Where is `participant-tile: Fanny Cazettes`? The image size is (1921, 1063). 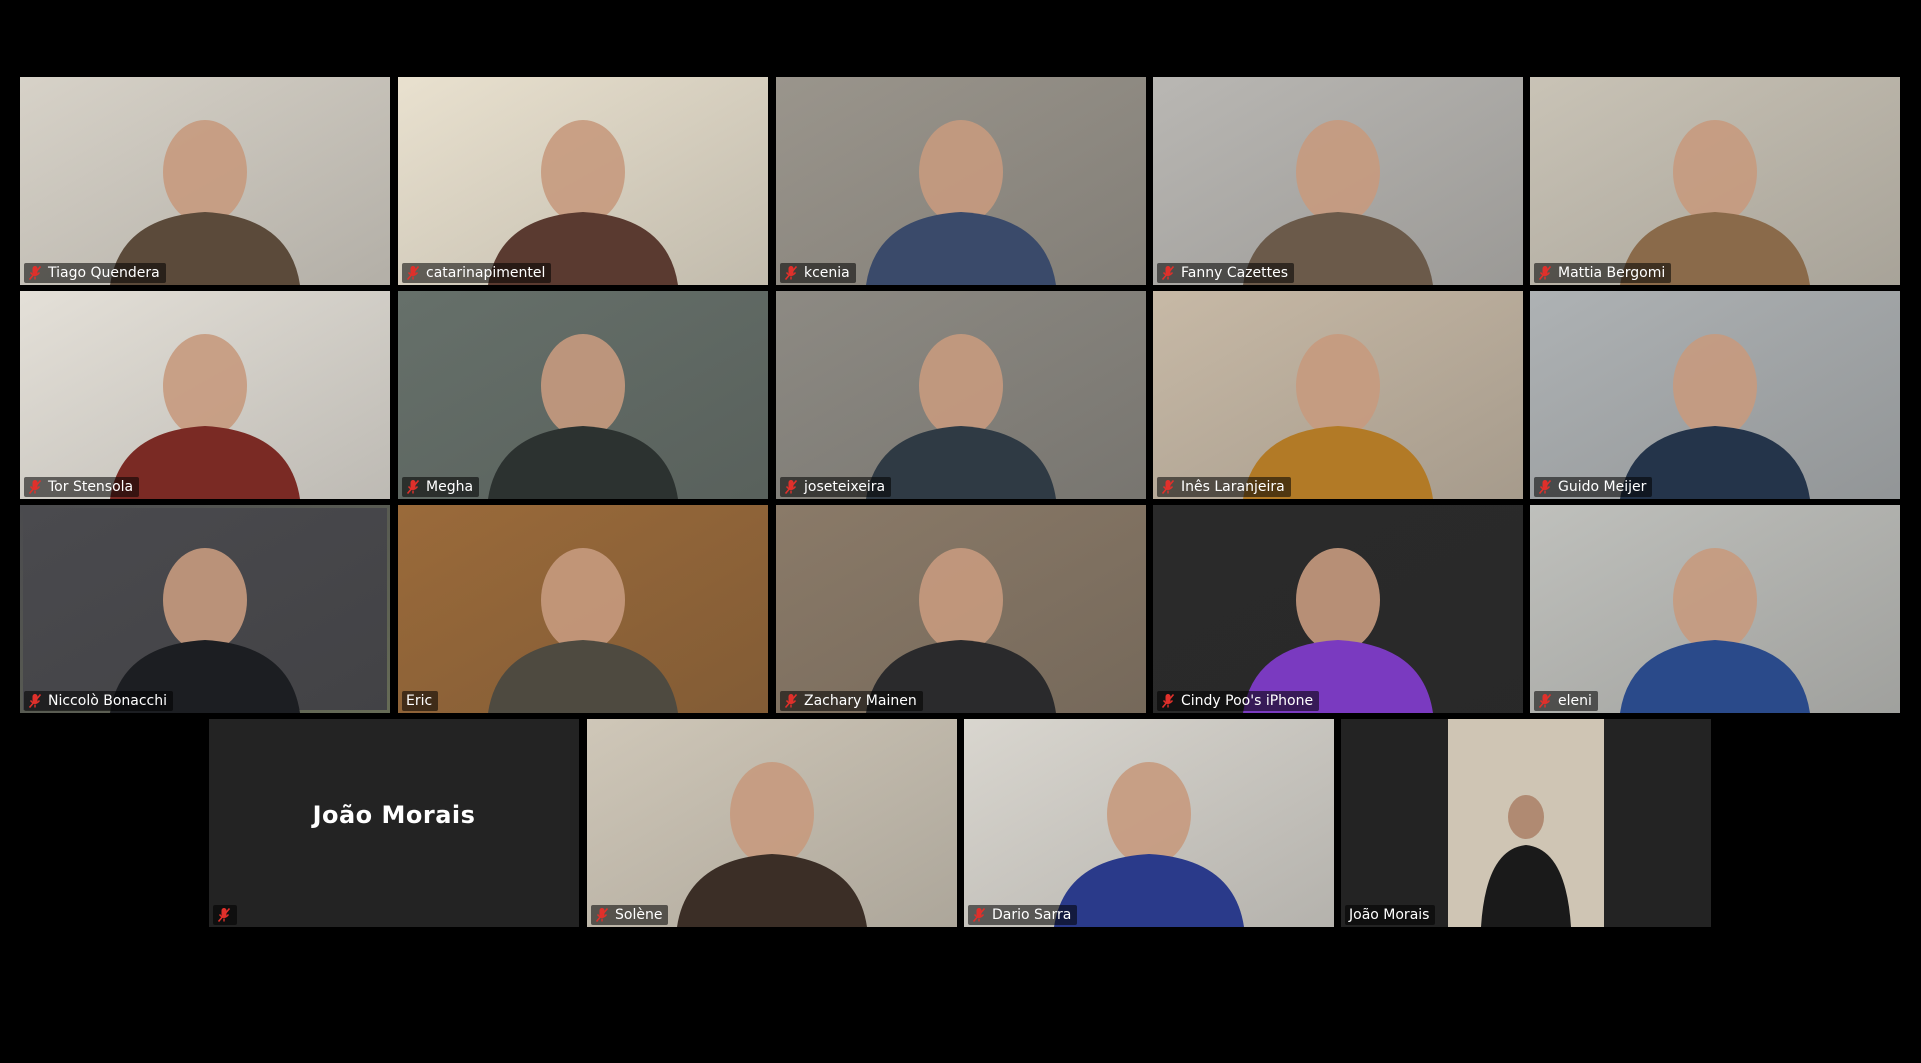 participant-tile: Fanny Cazettes is located at coordinates (1338, 181).